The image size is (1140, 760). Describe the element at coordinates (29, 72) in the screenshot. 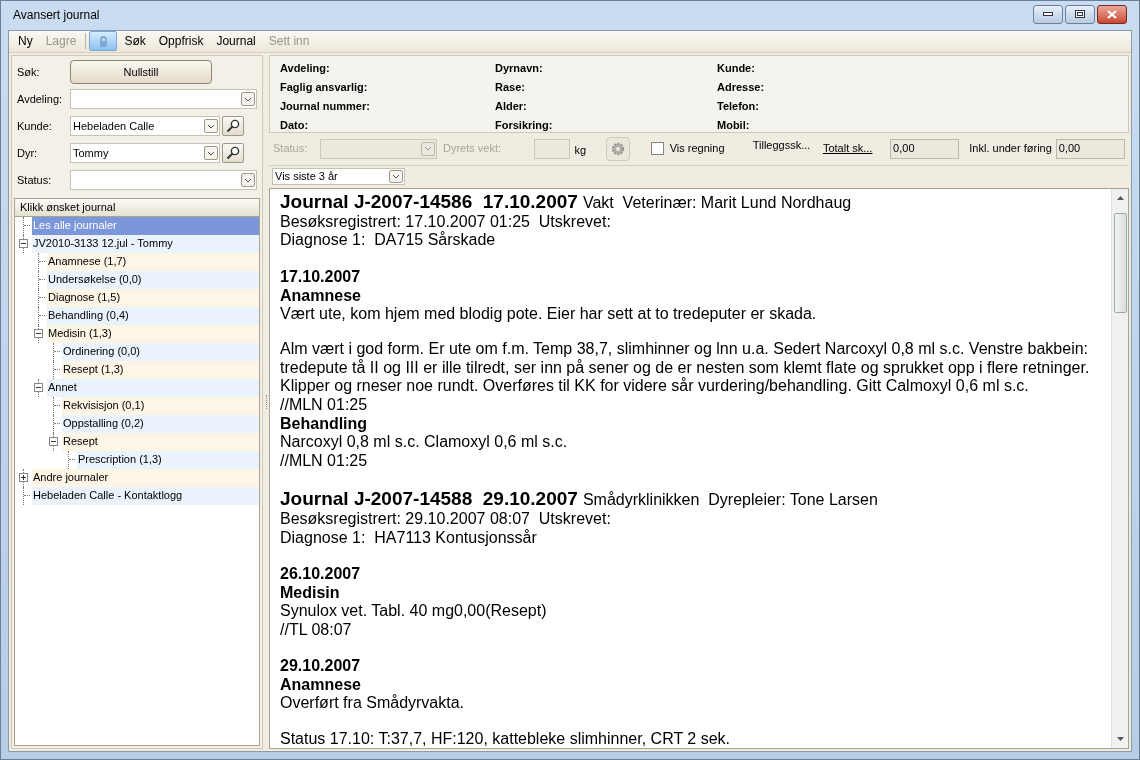

I see `search-label: Søk:` at that location.